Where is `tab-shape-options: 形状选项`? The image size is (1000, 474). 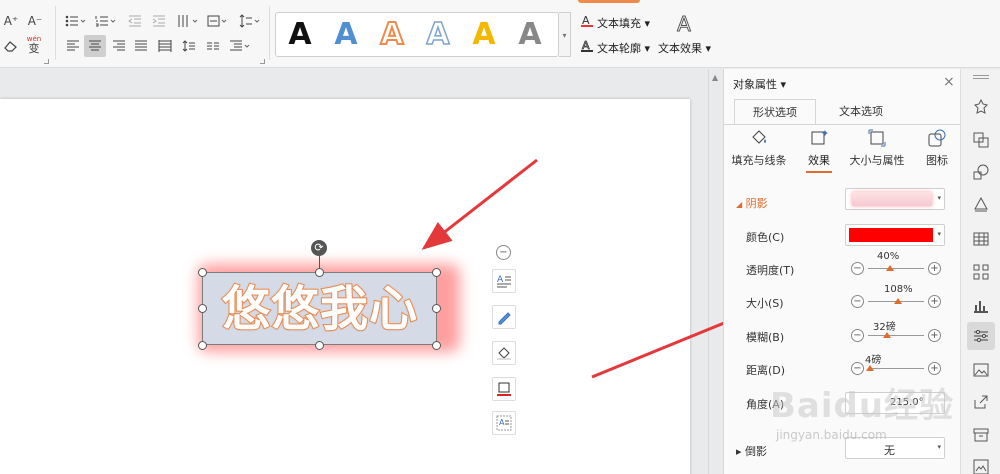 tab-shape-options: 形状选项 is located at coordinates (775, 112).